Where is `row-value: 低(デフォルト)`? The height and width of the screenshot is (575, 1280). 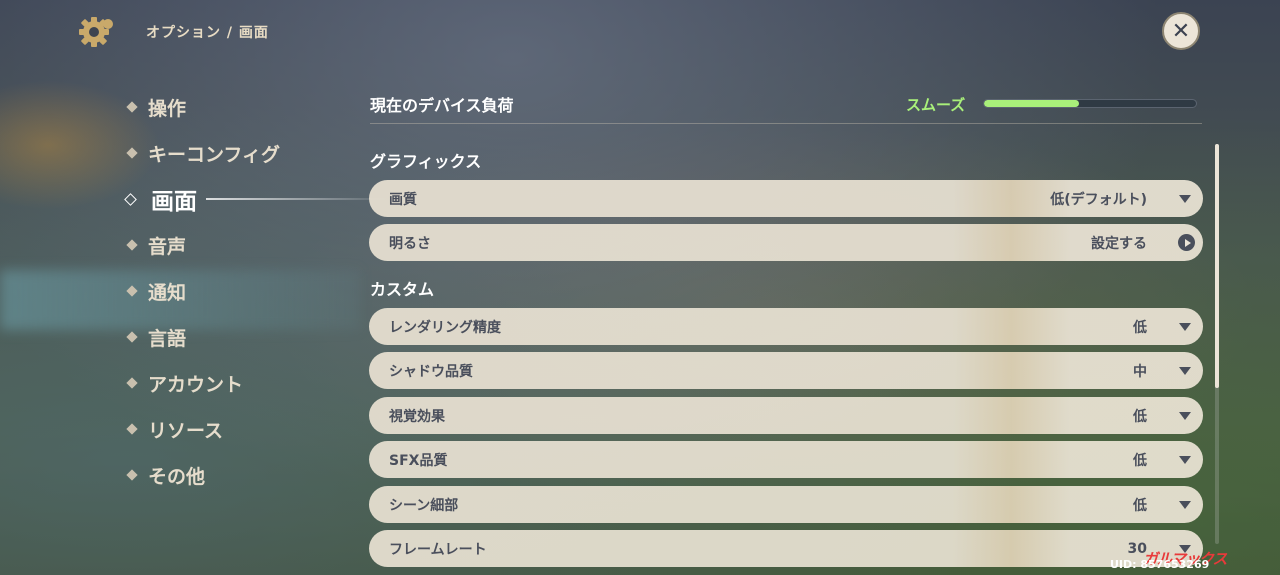
row-value: 低(デフォルト) is located at coordinates (1098, 199).